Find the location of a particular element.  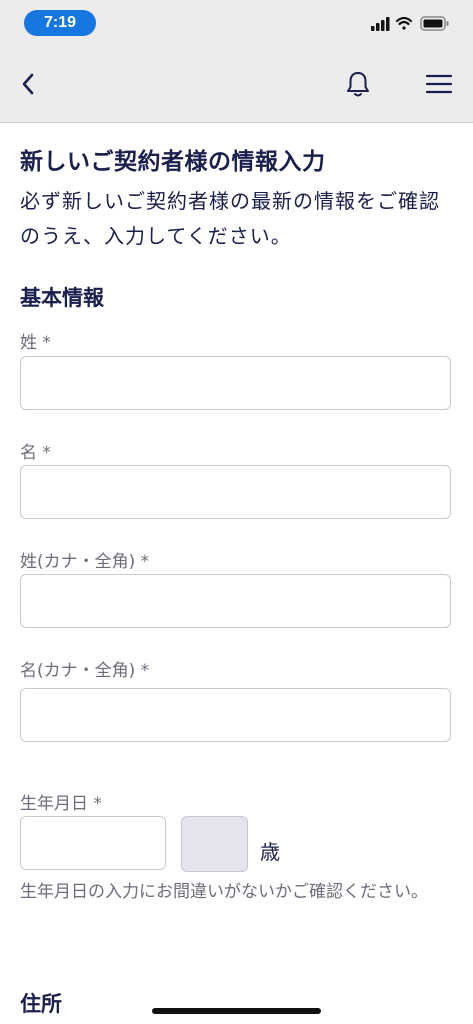

bell-icon is located at coordinates (358, 84).